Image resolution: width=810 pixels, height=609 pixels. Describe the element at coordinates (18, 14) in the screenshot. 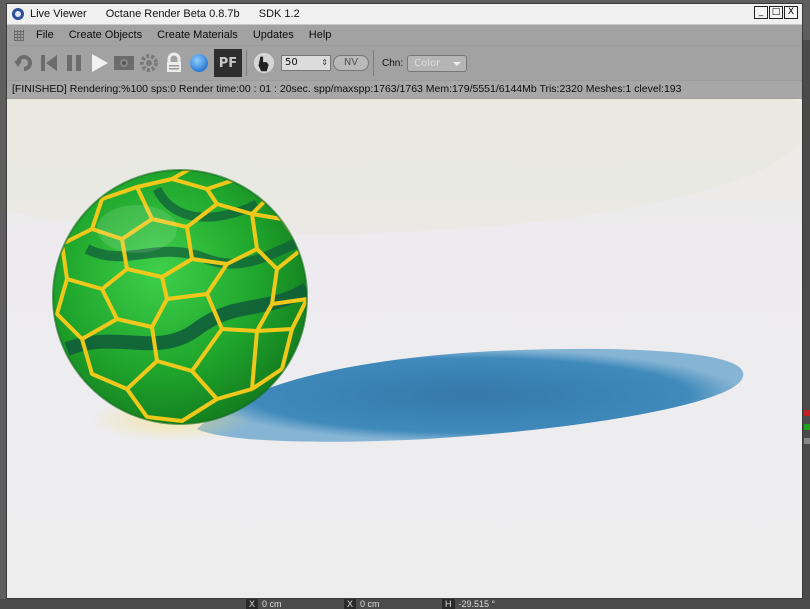

I see `app-icon` at that location.